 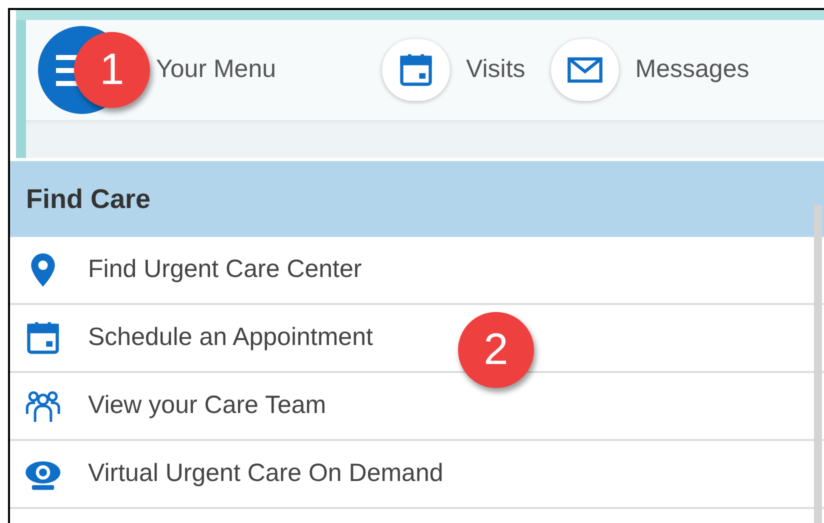 What do you see at coordinates (88, 199) in the screenshot?
I see `section-title: Find Care` at bounding box center [88, 199].